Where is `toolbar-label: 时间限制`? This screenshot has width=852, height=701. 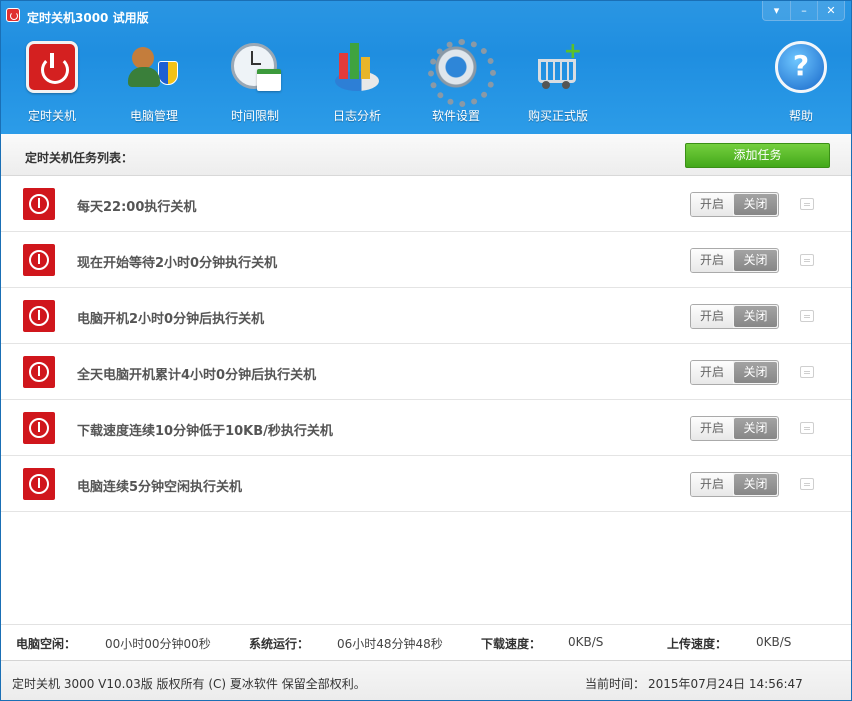 toolbar-label: 时间限制 is located at coordinates (254, 116).